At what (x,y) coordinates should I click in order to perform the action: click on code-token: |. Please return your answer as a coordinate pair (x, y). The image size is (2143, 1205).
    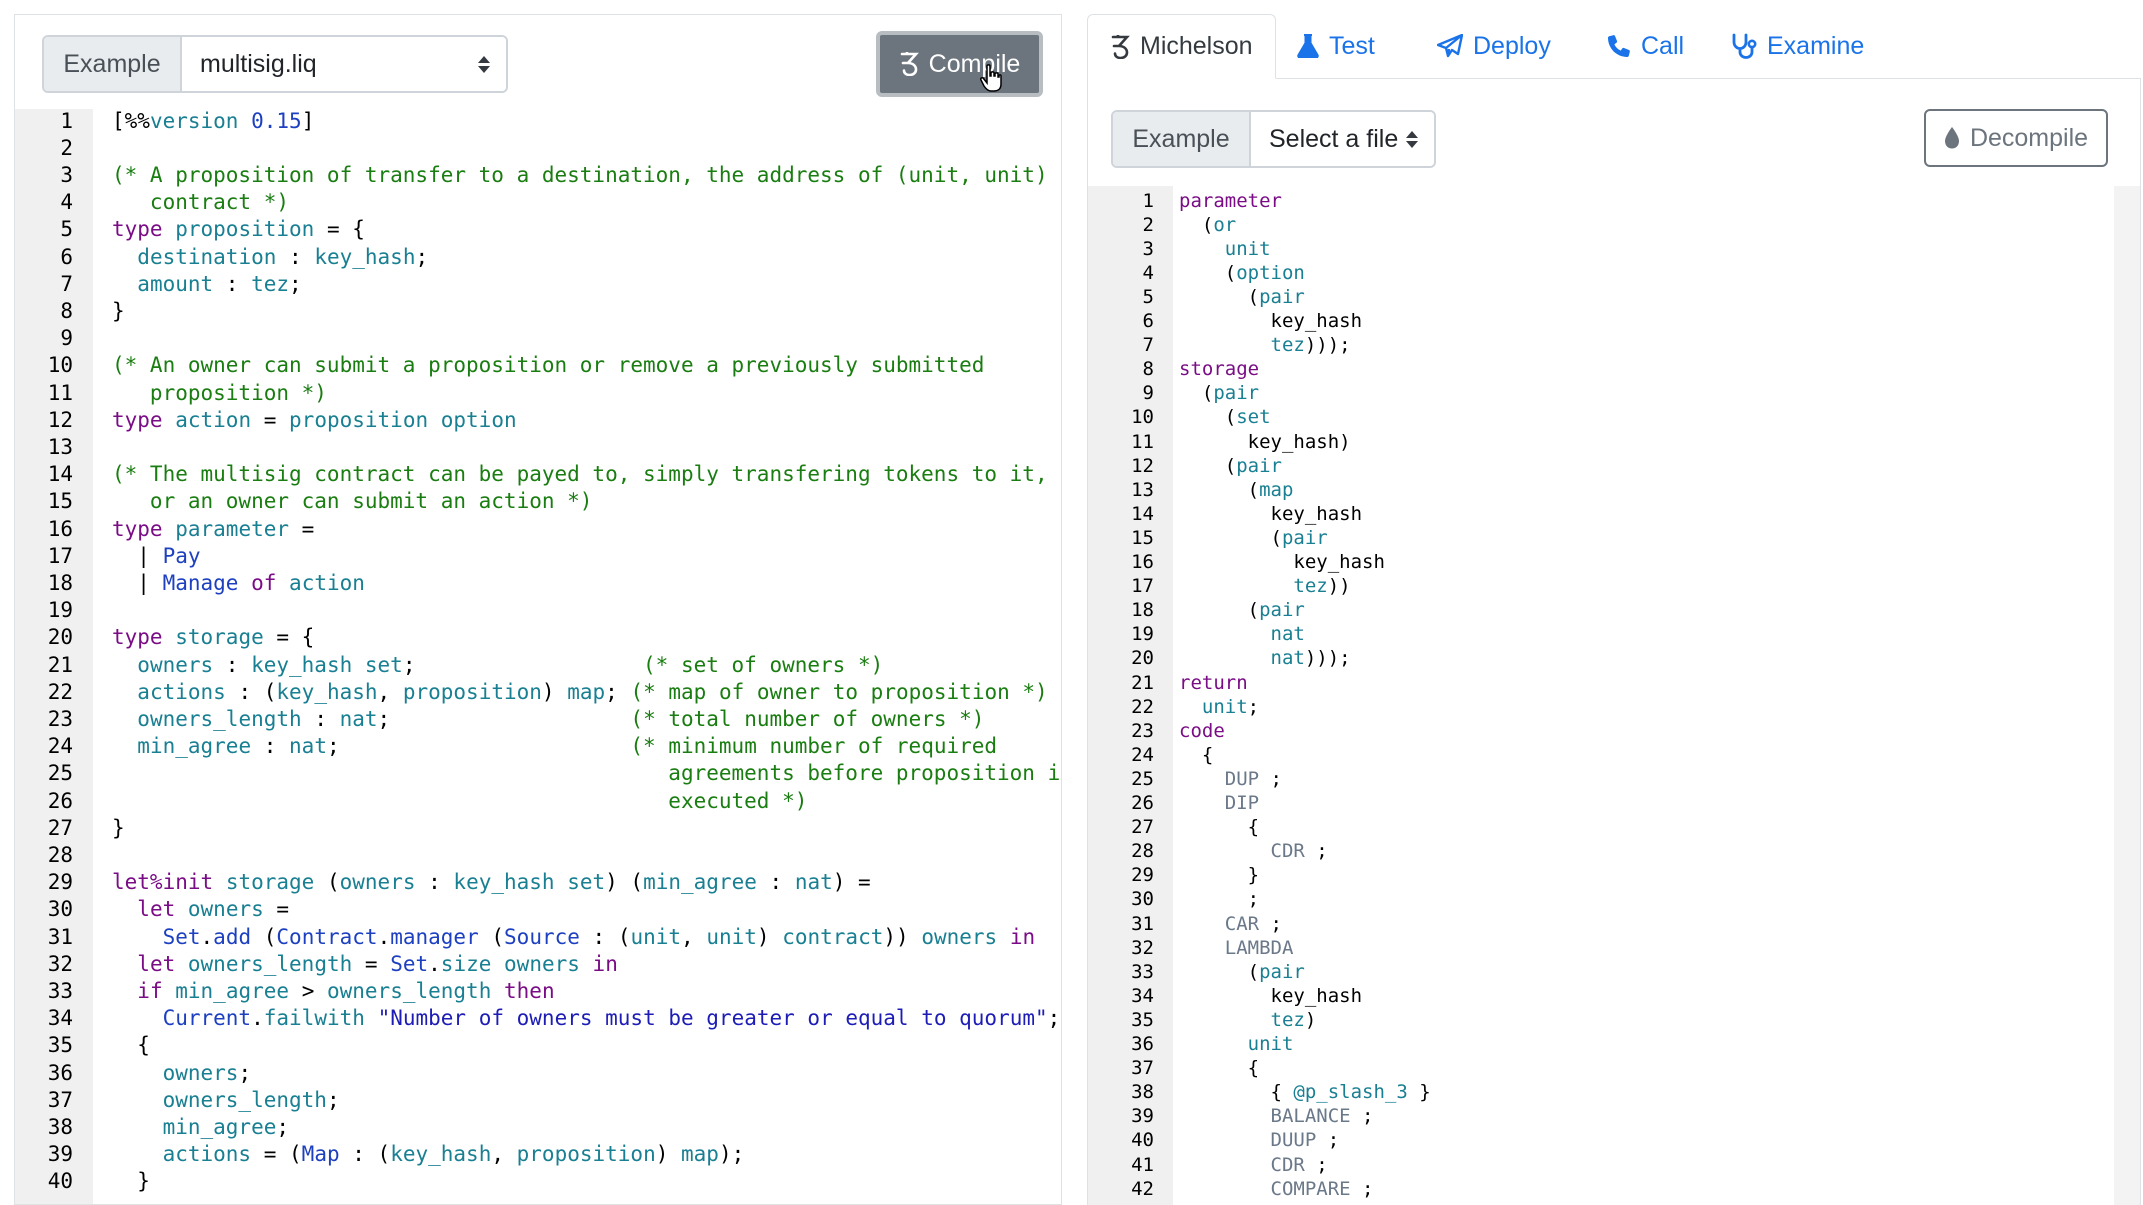
    Looking at the image, I should click on (137, 582).